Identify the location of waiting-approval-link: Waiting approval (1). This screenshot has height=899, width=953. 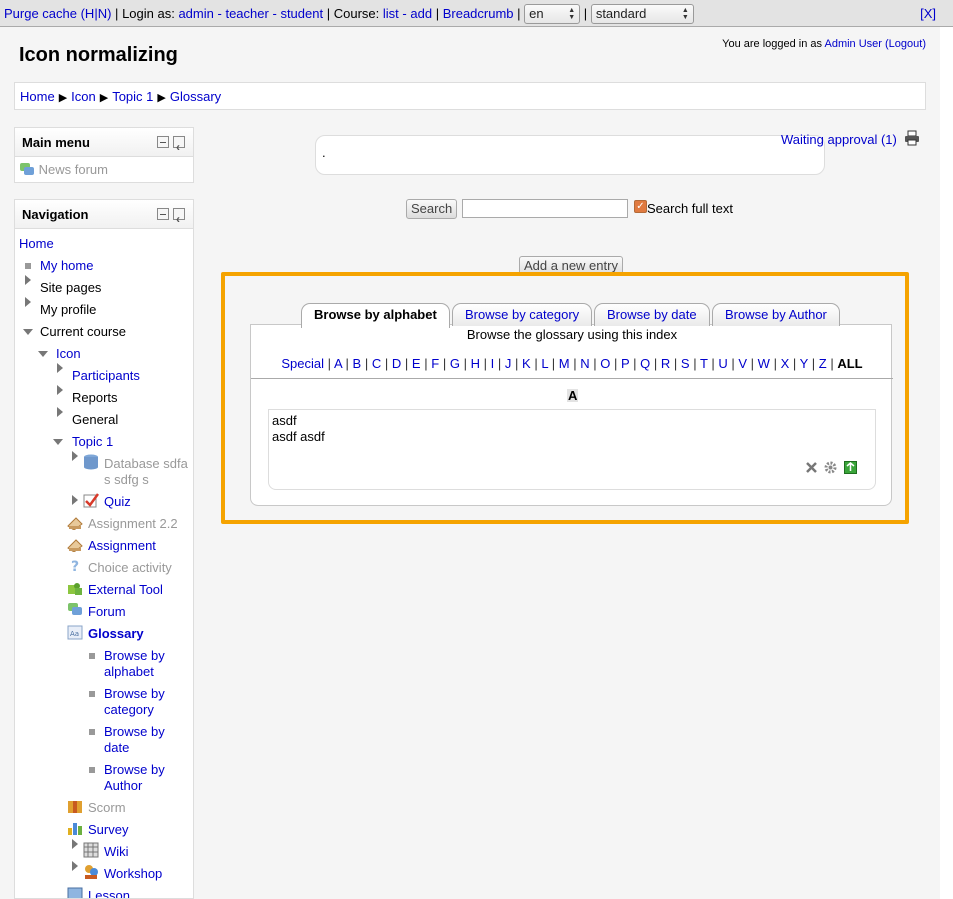
(839, 139).